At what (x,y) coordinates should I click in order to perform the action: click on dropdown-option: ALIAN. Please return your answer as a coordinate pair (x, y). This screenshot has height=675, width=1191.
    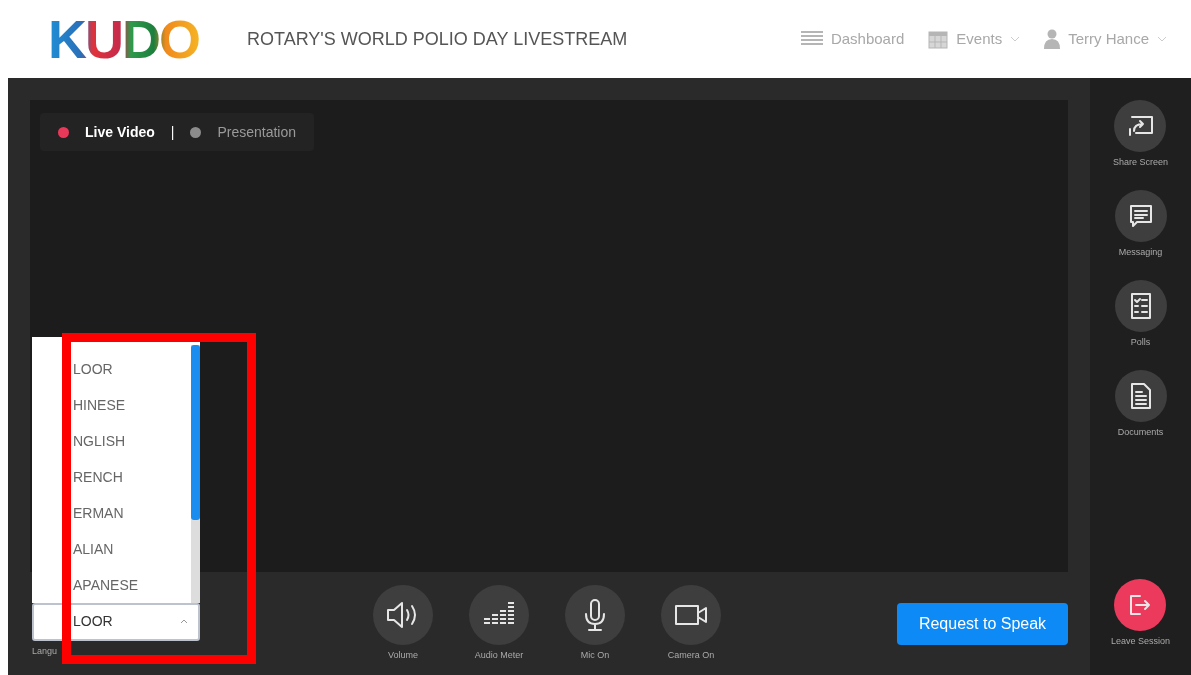
    Looking at the image, I should click on (93, 550).